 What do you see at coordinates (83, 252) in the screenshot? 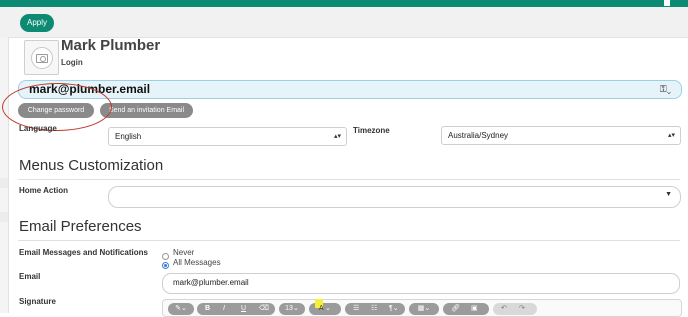
I see `email-messages-label: Email Messages and Notifications` at bounding box center [83, 252].